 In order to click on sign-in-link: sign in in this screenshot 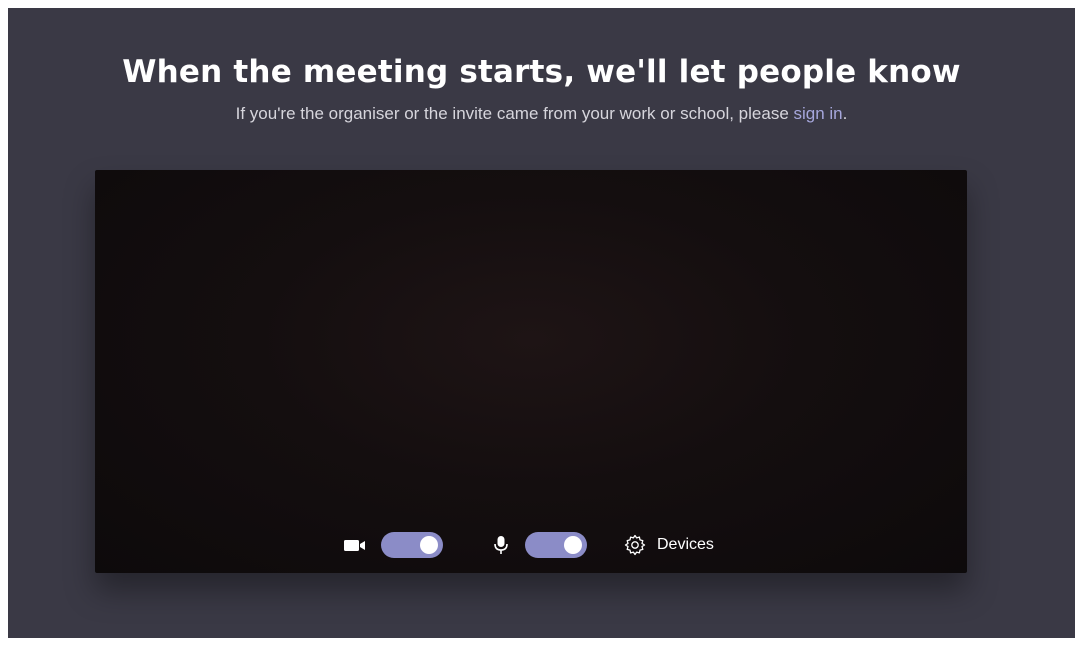, I will do `click(818, 113)`.